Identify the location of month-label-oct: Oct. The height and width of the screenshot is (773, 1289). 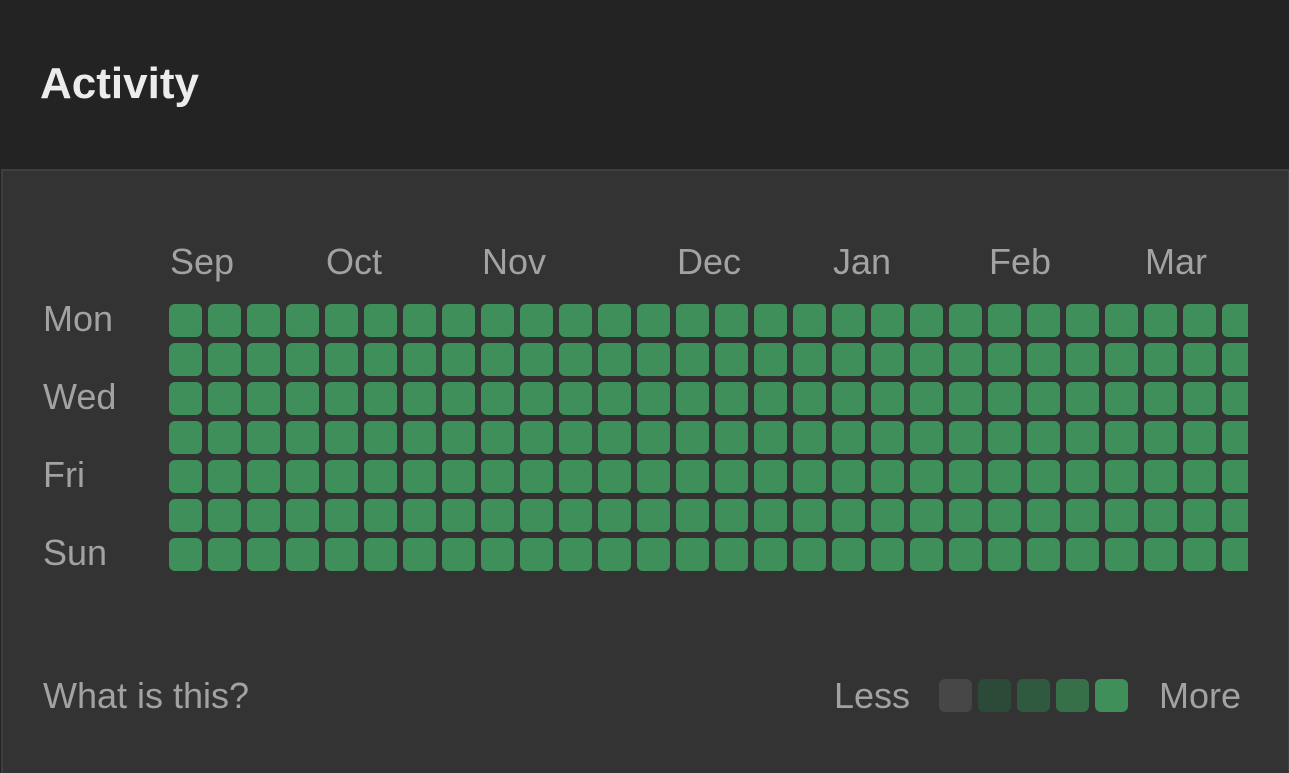
(354, 261).